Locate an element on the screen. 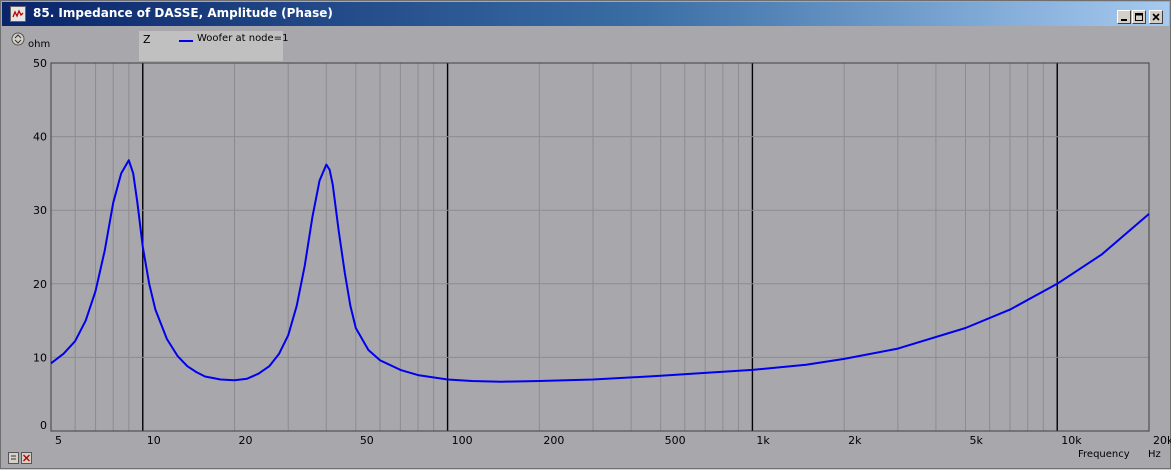 This screenshot has width=1171, height=470. y-tick-label: 10 is located at coordinates (40, 357).